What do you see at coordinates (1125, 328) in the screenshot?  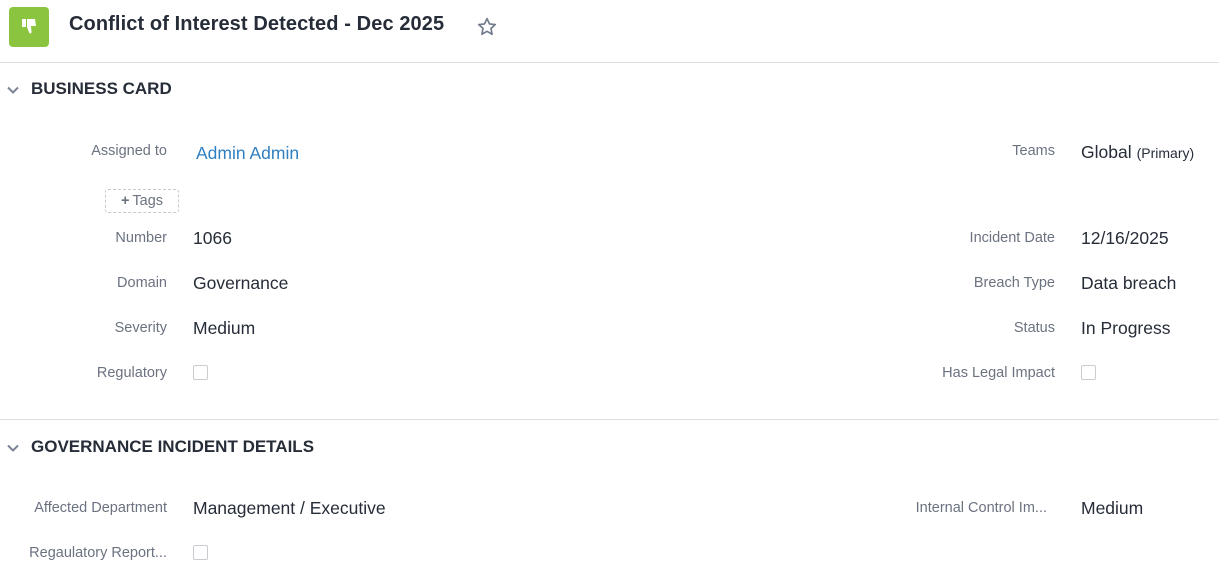 I see `status-value: In Progress` at bounding box center [1125, 328].